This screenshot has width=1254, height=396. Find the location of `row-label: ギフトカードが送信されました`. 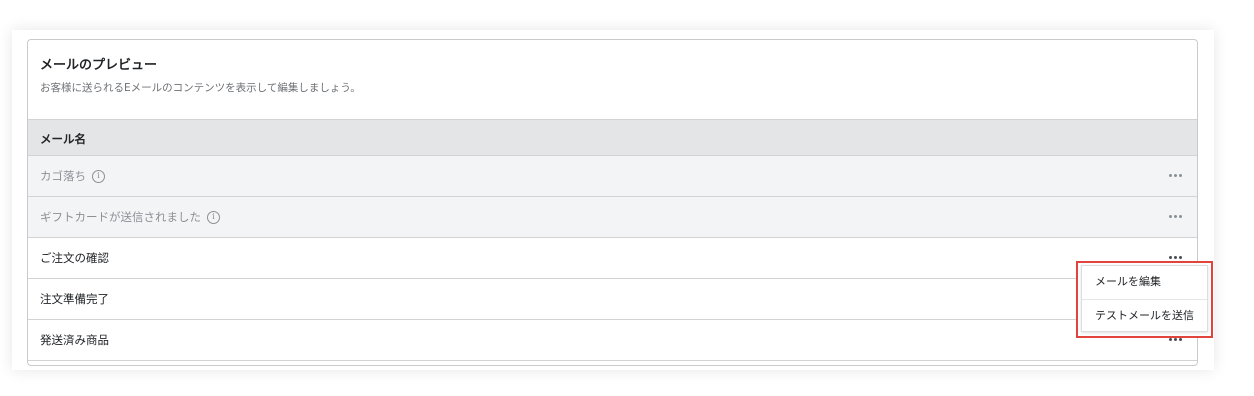

row-label: ギフトカードが送信されました is located at coordinates (120, 217).